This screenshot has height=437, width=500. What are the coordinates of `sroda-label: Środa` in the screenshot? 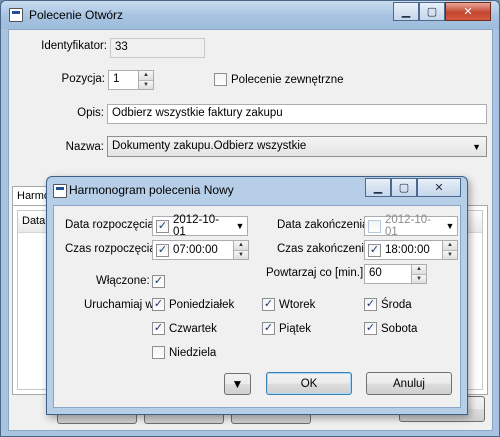 It's located at (396, 304).